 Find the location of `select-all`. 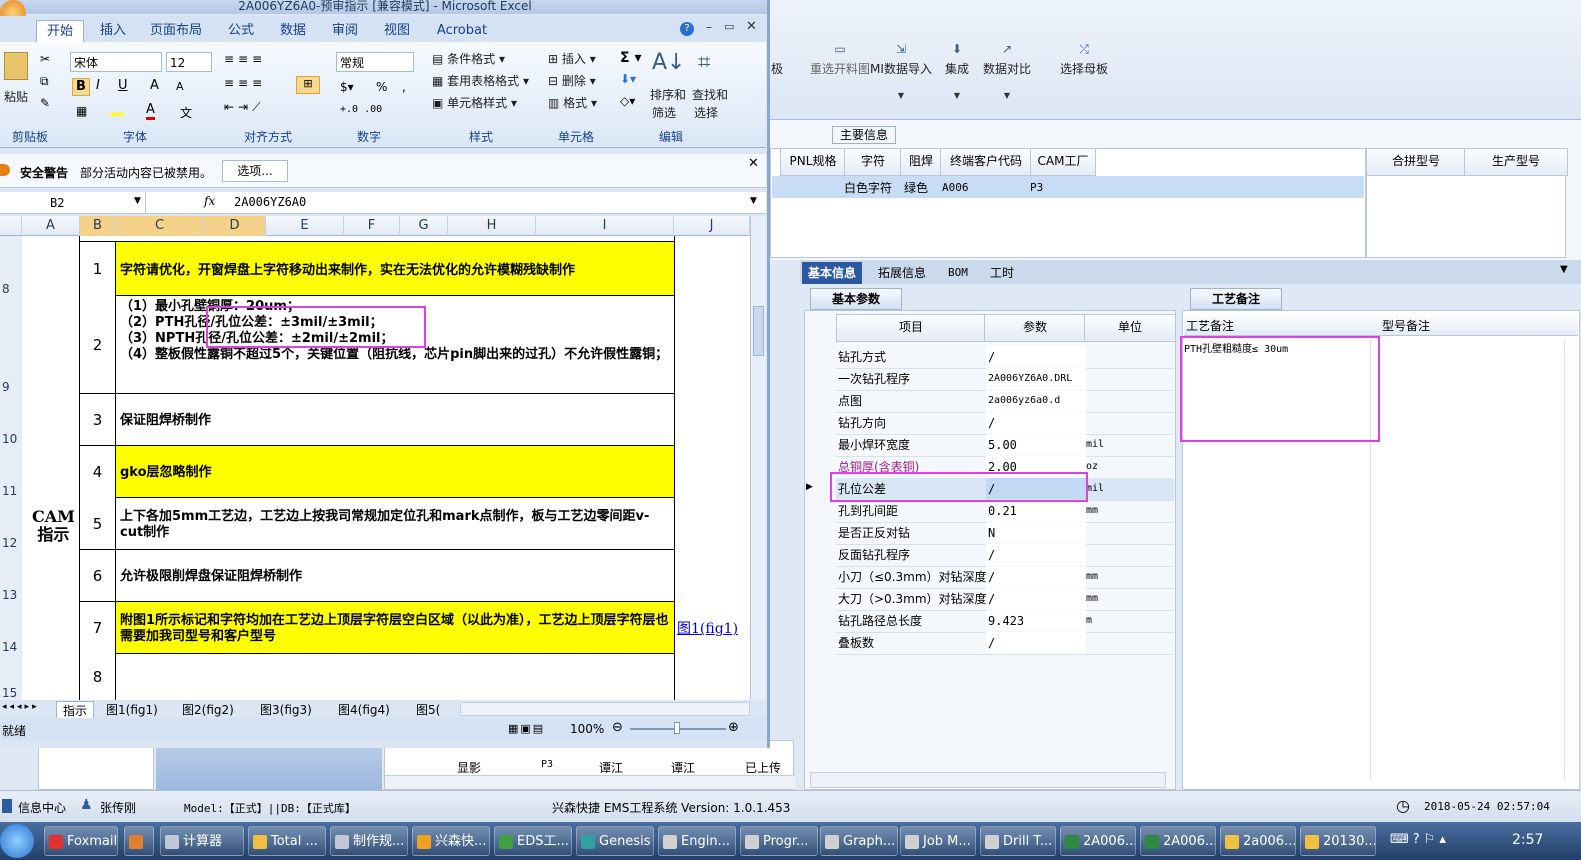

select-all is located at coordinates (11, 226).